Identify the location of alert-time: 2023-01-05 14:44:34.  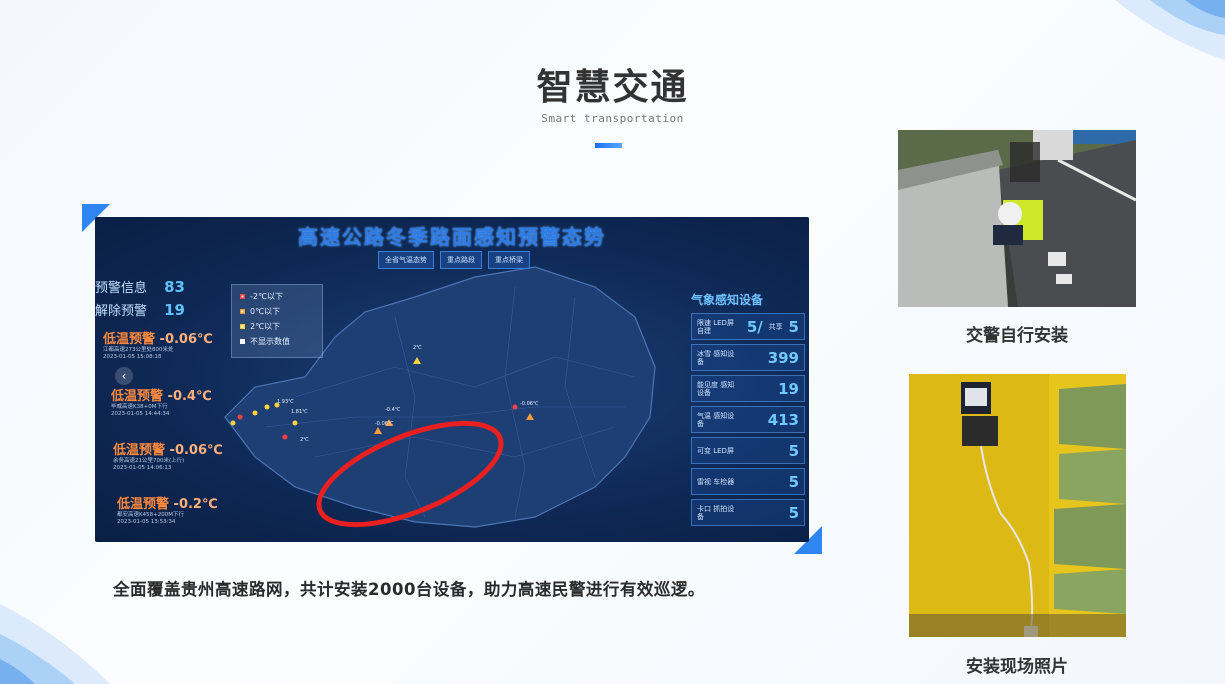
(140, 414).